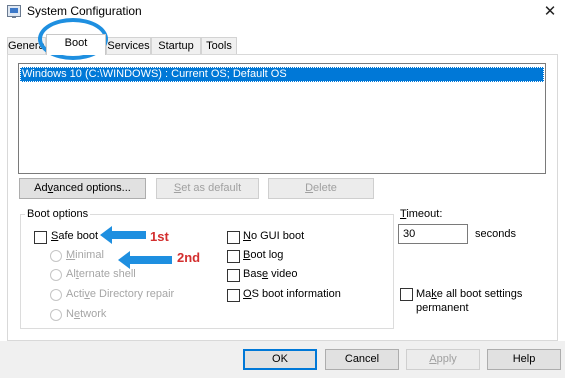 This screenshot has width=565, height=378. What do you see at coordinates (292, 294) in the screenshot?
I see `os-boot-information-label: OS boot information` at bounding box center [292, 294].